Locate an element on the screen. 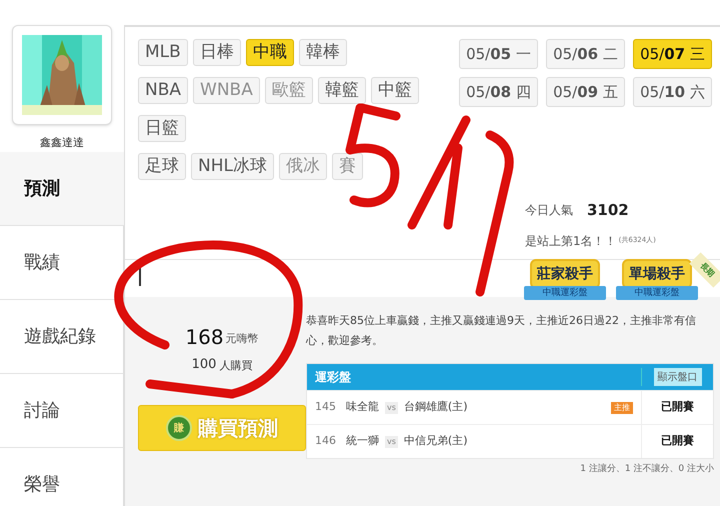 This screenshot has width=720, height=506. home-team: 台鋼雄鷹(主) is located at coordinates (436, 407).